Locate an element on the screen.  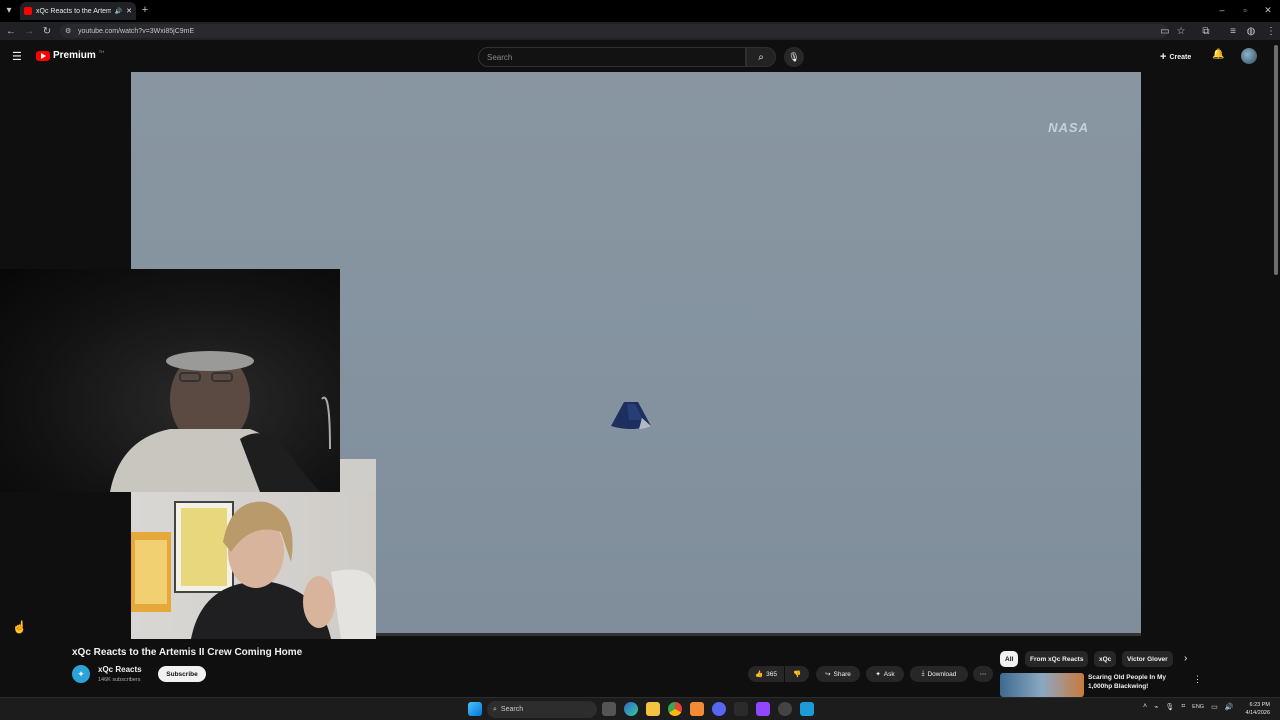
youtube-header: ☰ Premium TH Search ⌕ 🎙 + Create 🔔 is located at coordinates (640, 56).